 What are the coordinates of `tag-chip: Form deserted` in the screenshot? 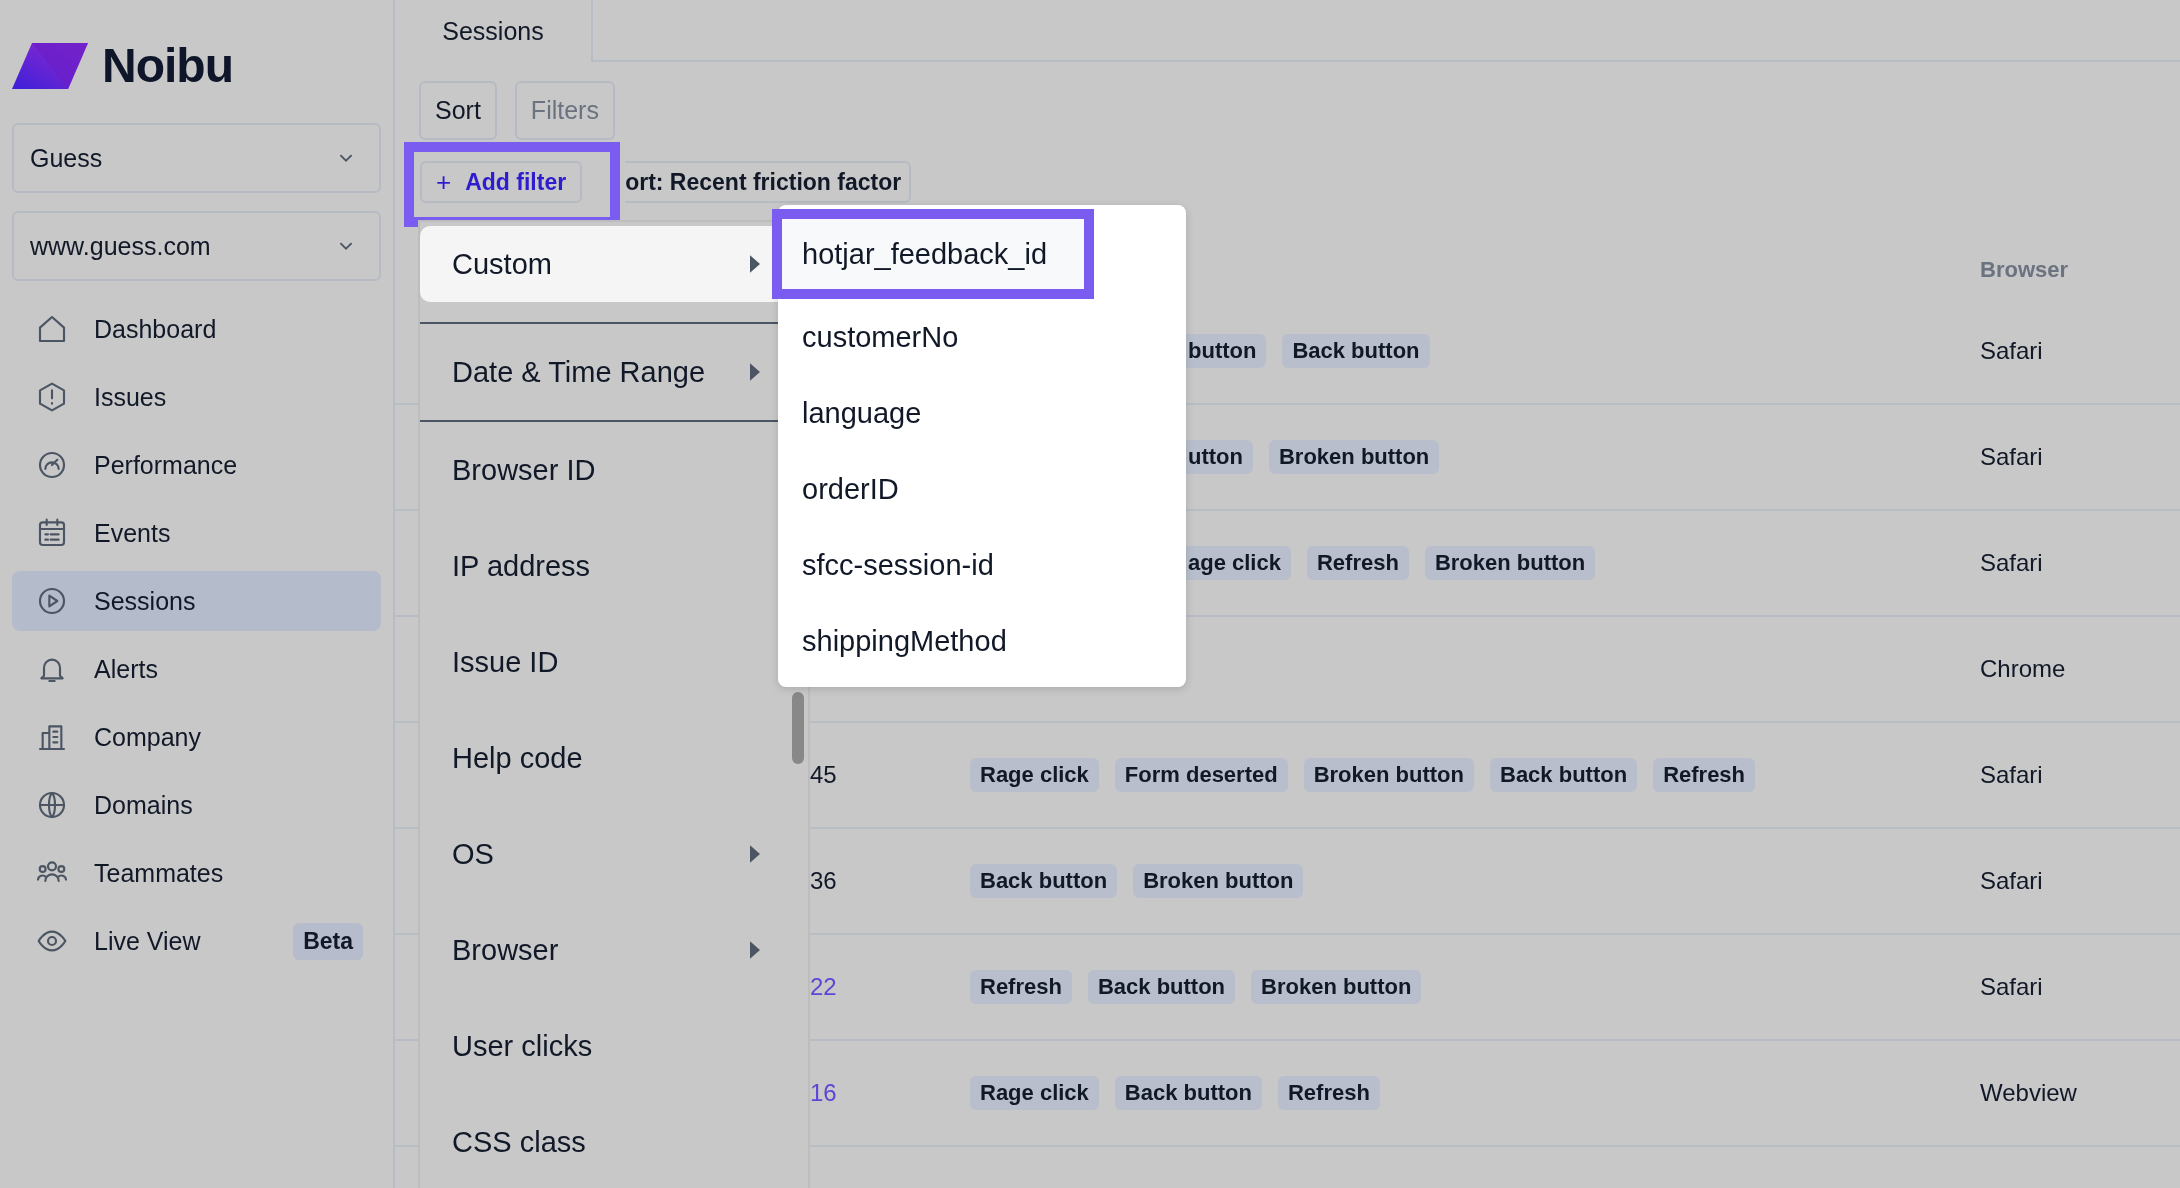 It's located at (1201, 775).